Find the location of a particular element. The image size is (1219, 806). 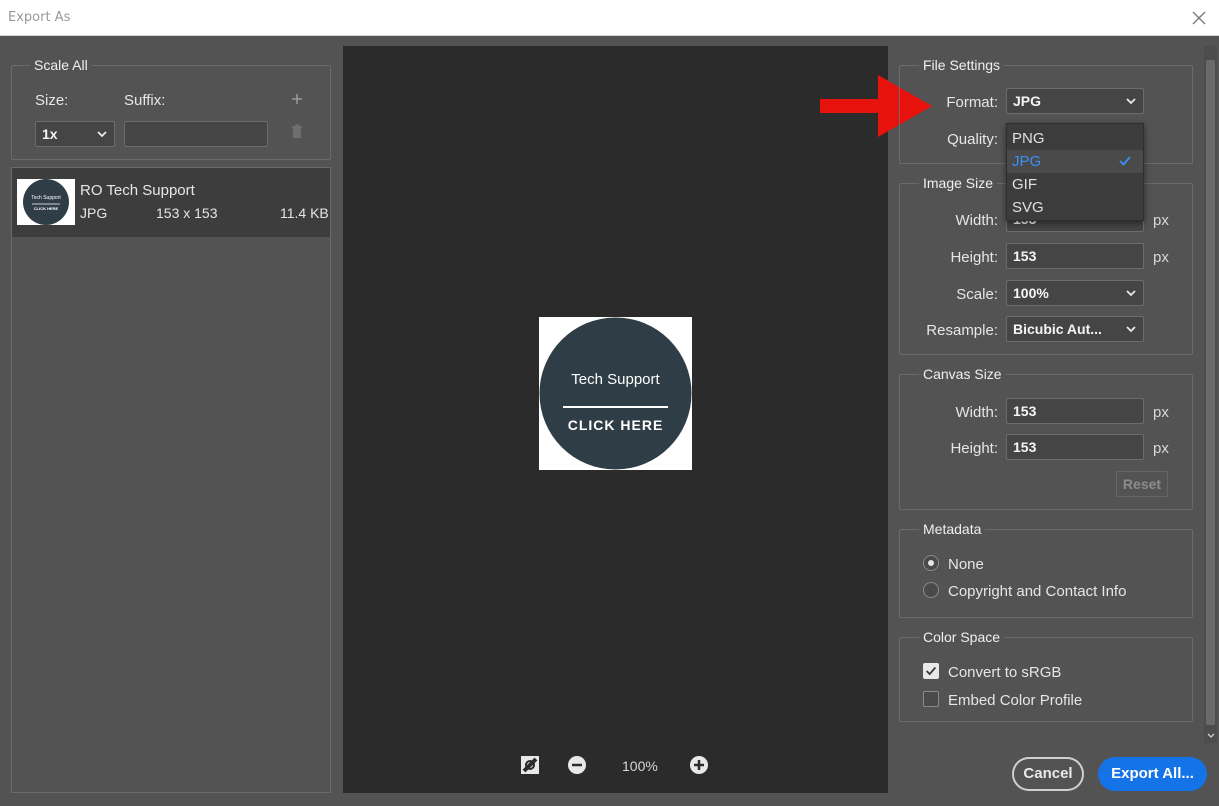

embed-profile-checkbox is located at coordinates (931, 699).